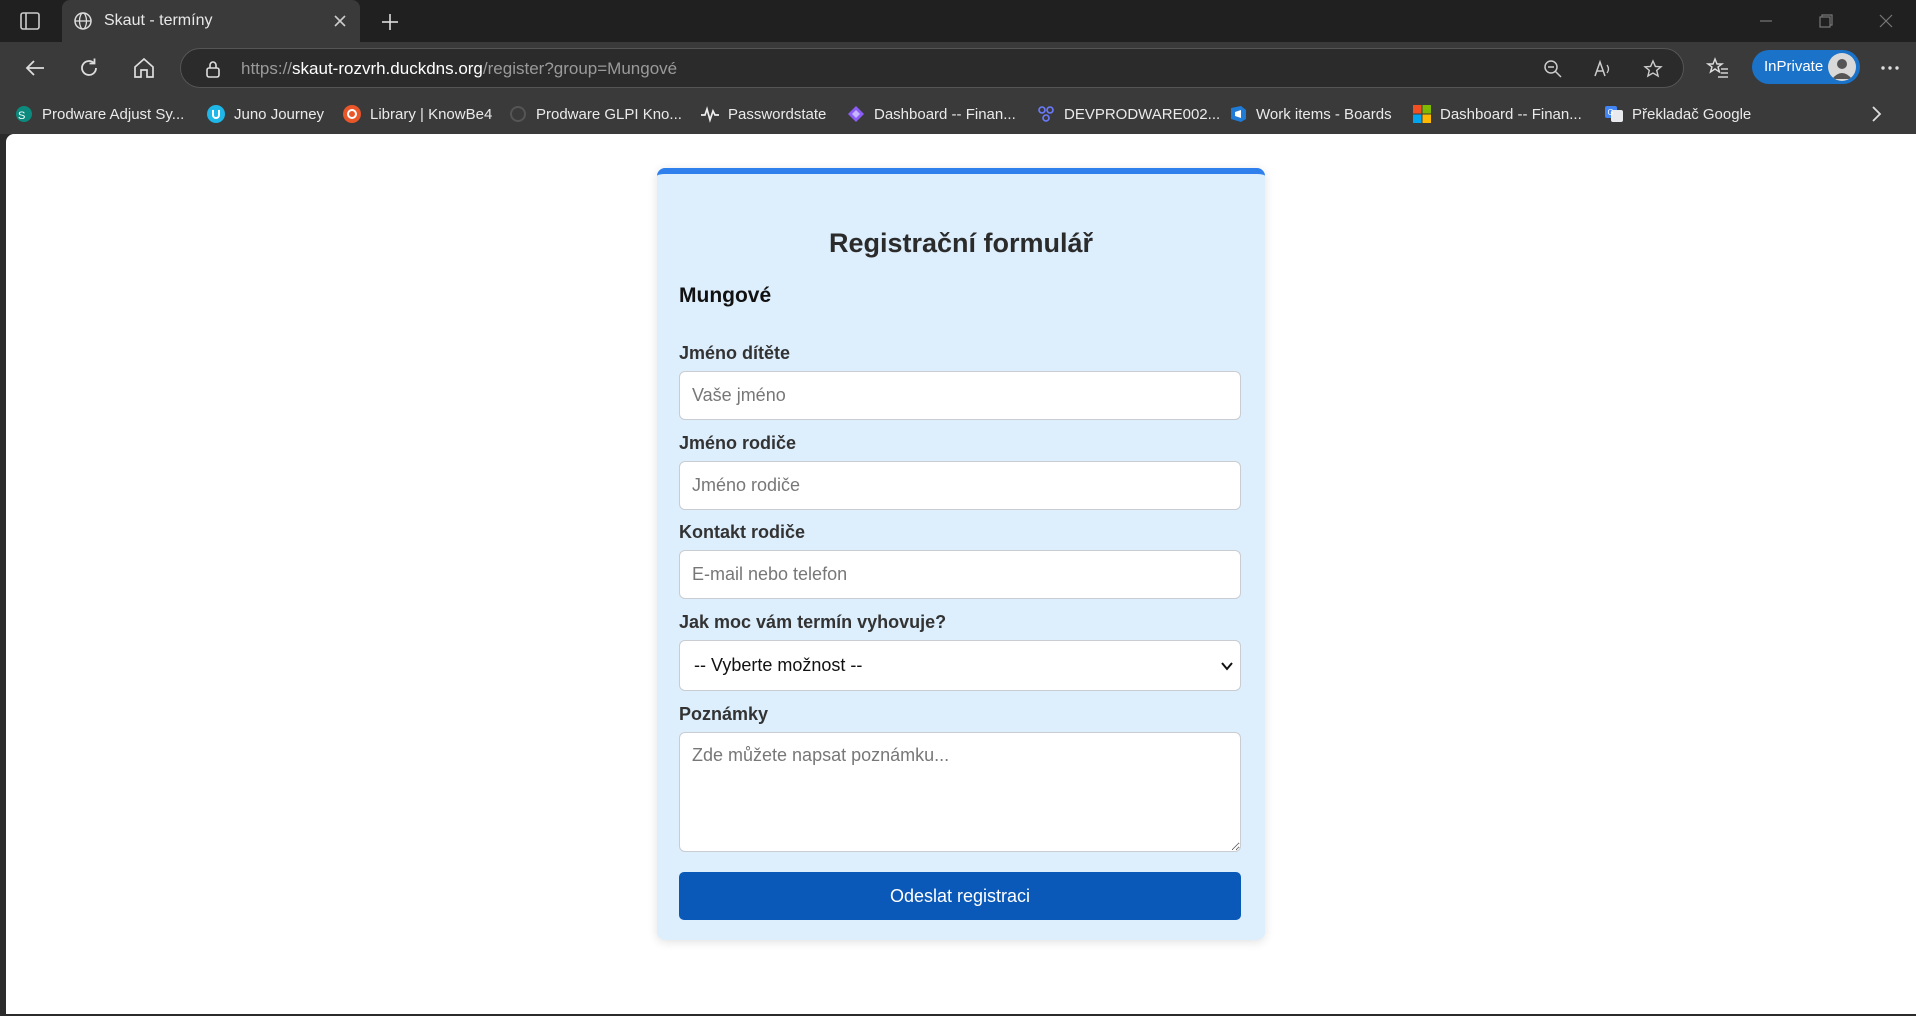 The image size is (1916, 1016). I want to click on bookmark-passwordstate: Passwordstate, so click(763, 114).